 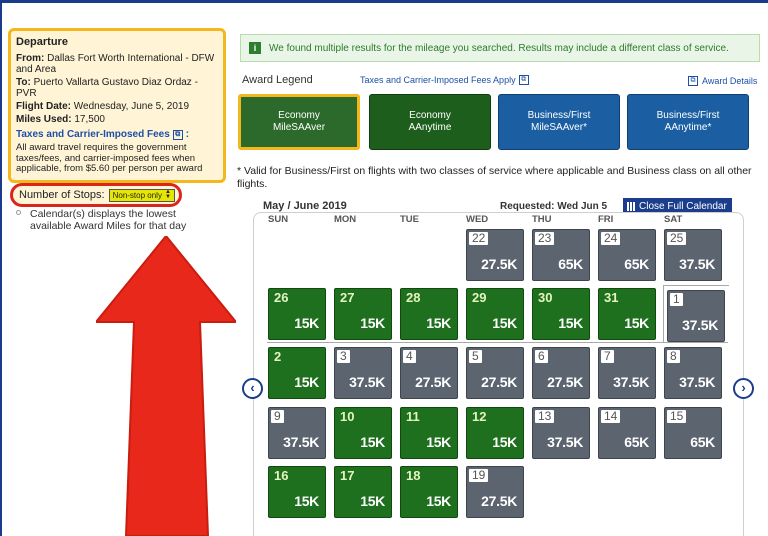 I want to click on calendar-day-cell: 19 27.5K, so click(x=495, y=492).